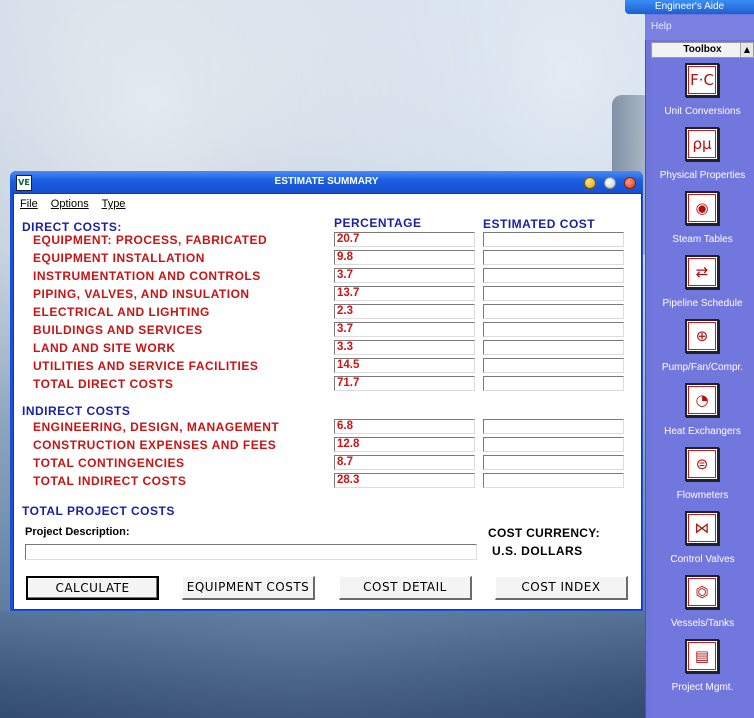 The image size is (754, 718). Describe the element at coordinates (103, 384) in the screenshot. I see `cost-row-label: TOTAL DIRECT COSTS` at that location.